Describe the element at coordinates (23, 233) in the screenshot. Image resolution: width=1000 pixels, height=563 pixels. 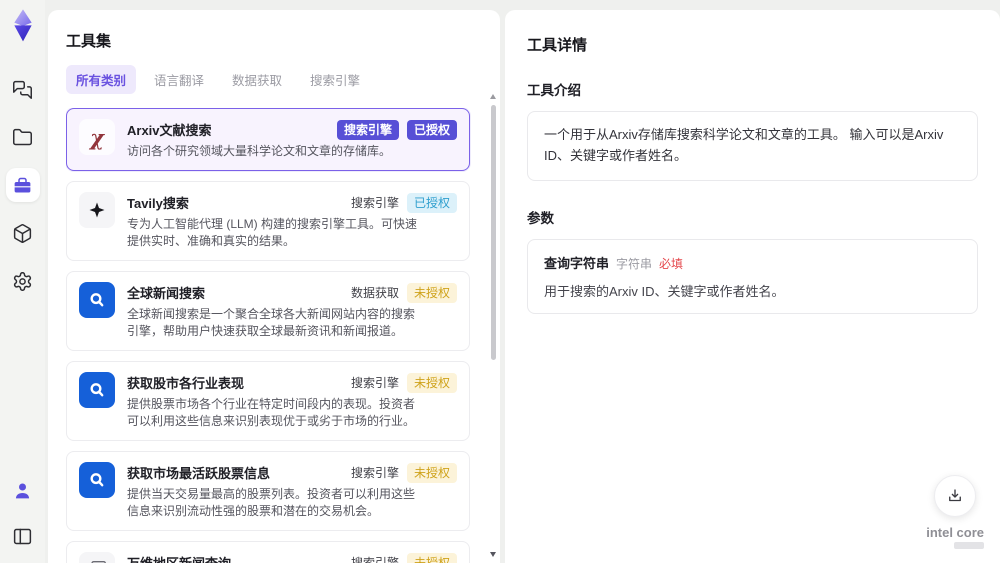
I see `package-icon` at that location.